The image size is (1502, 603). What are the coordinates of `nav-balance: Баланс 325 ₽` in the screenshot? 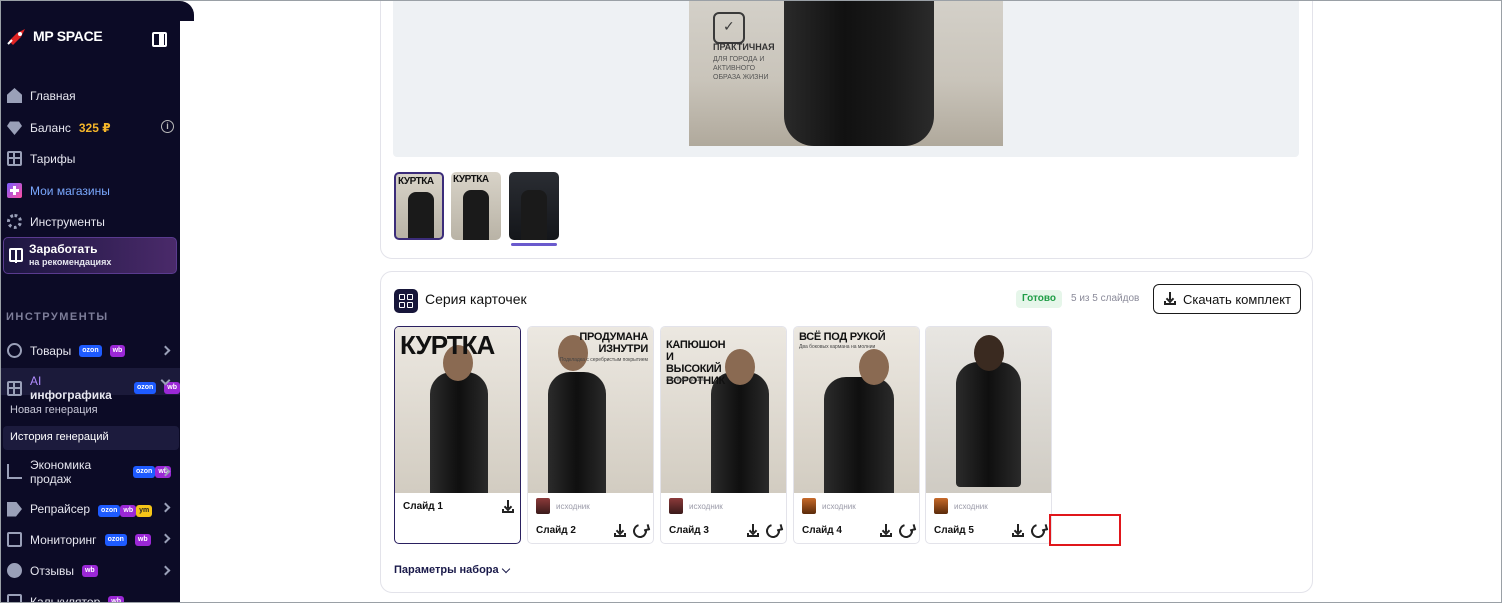 It's located at (59, 127).